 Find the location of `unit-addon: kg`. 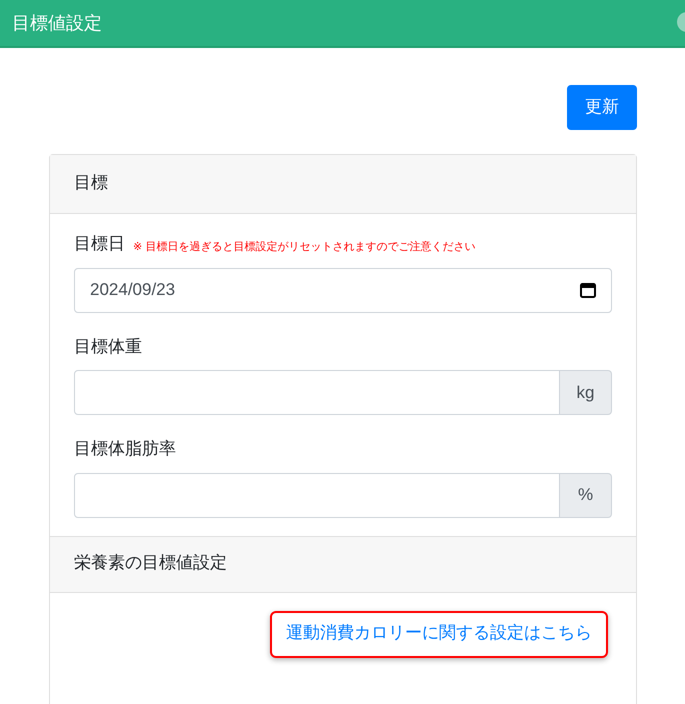

unit-addon: kg is located at coordinates (586, 392).